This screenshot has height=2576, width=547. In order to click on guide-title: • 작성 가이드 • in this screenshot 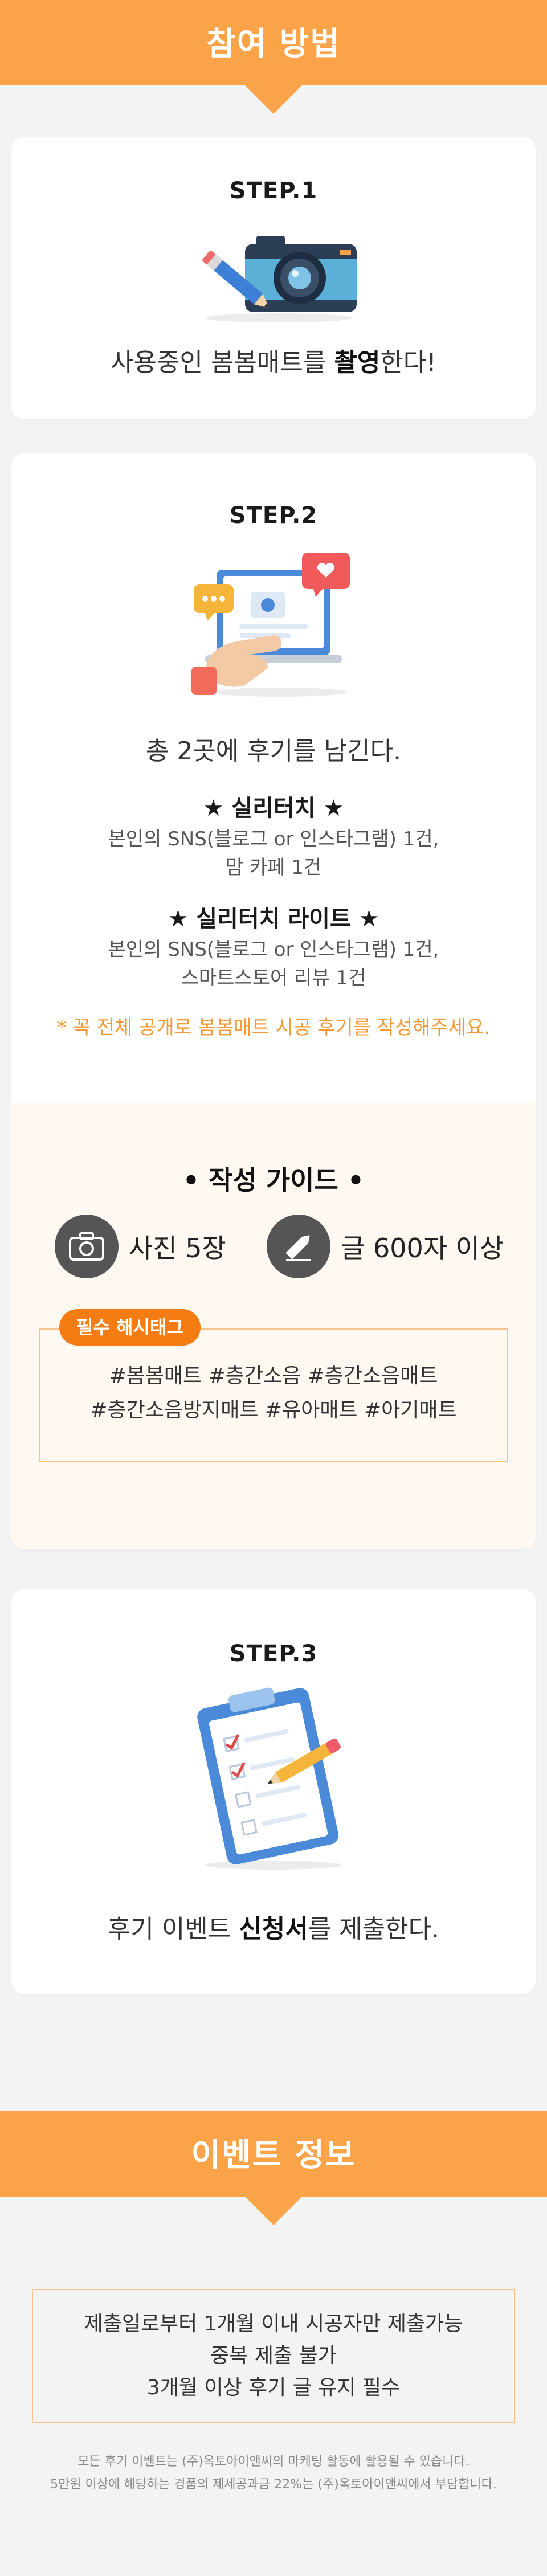, I will do `click(273, 1180)`.